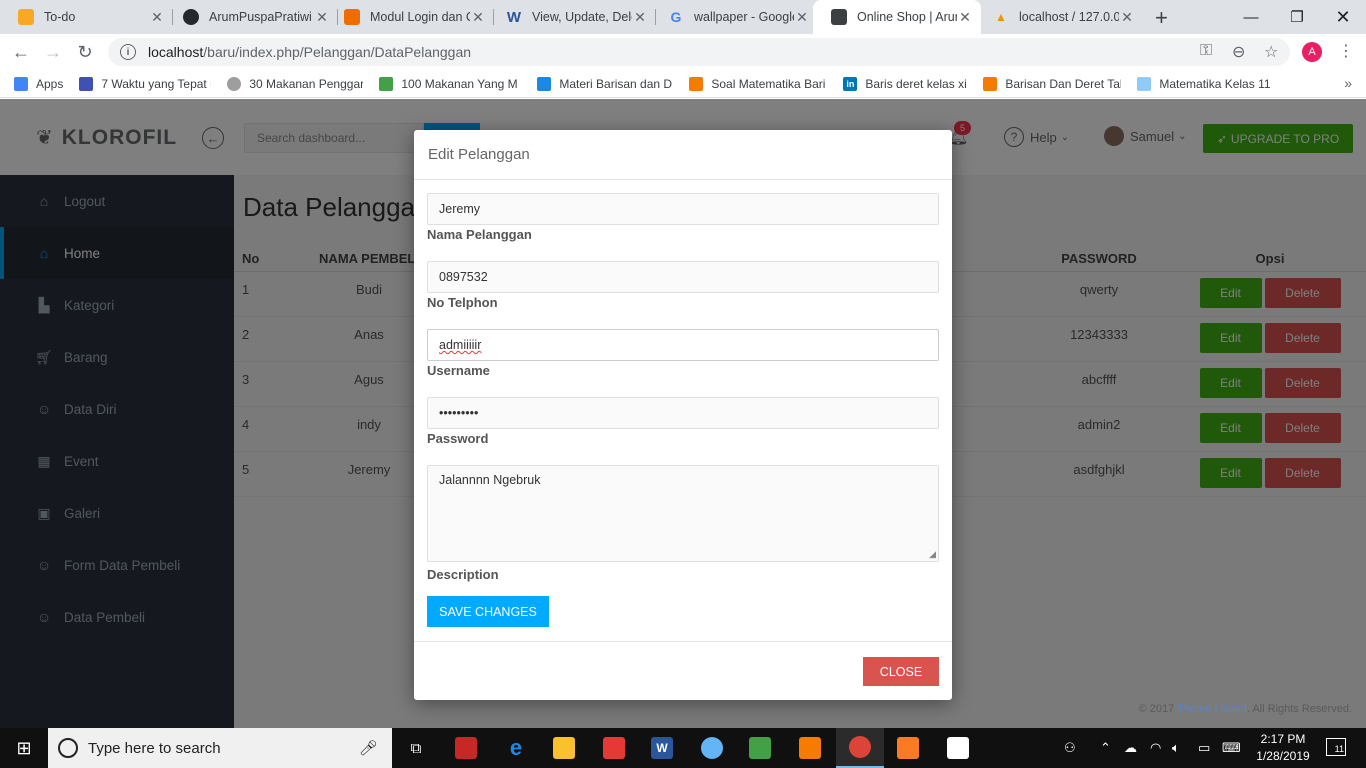 This screenshot has height=768, width=1366. I want to click on bookmark-item: in Baris deret kelas xi, so click(905, 83).